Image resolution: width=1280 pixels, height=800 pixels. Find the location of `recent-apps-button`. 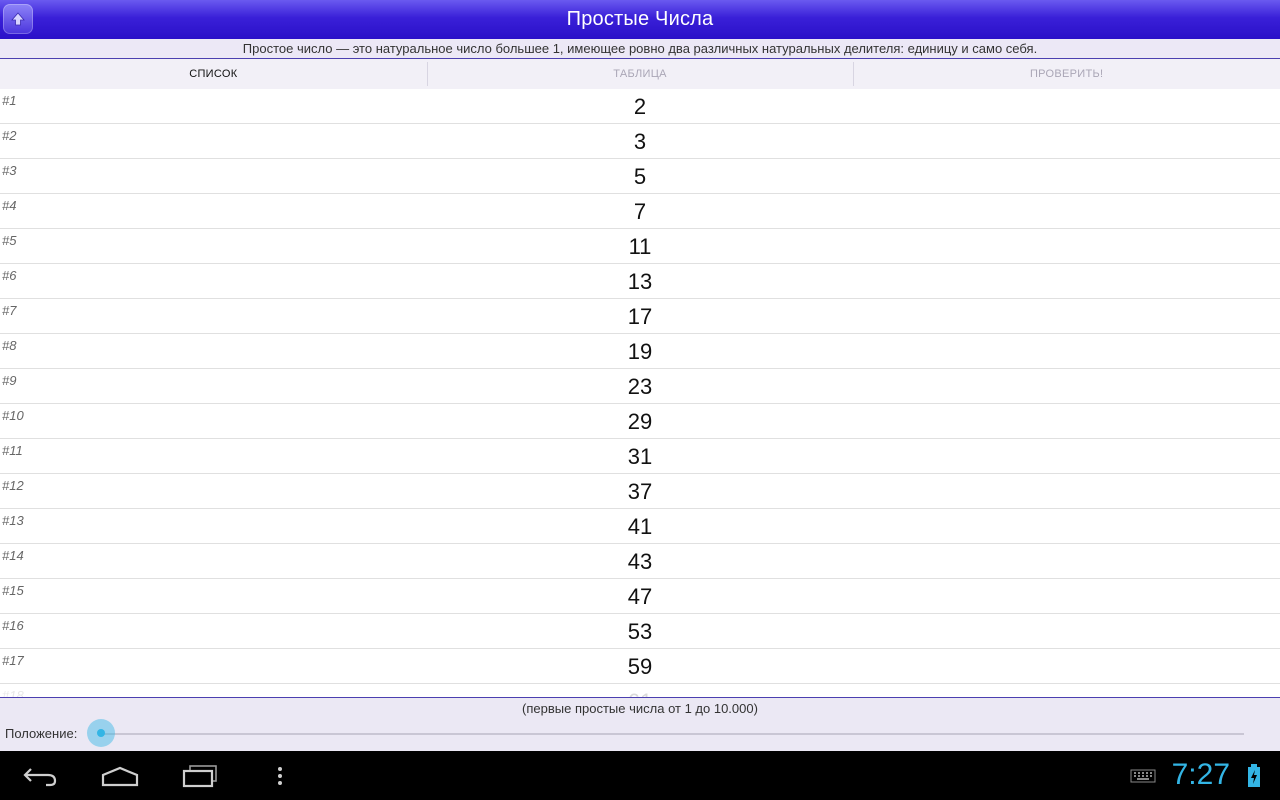

recent-apps-button is located at coordinates (200, 776).